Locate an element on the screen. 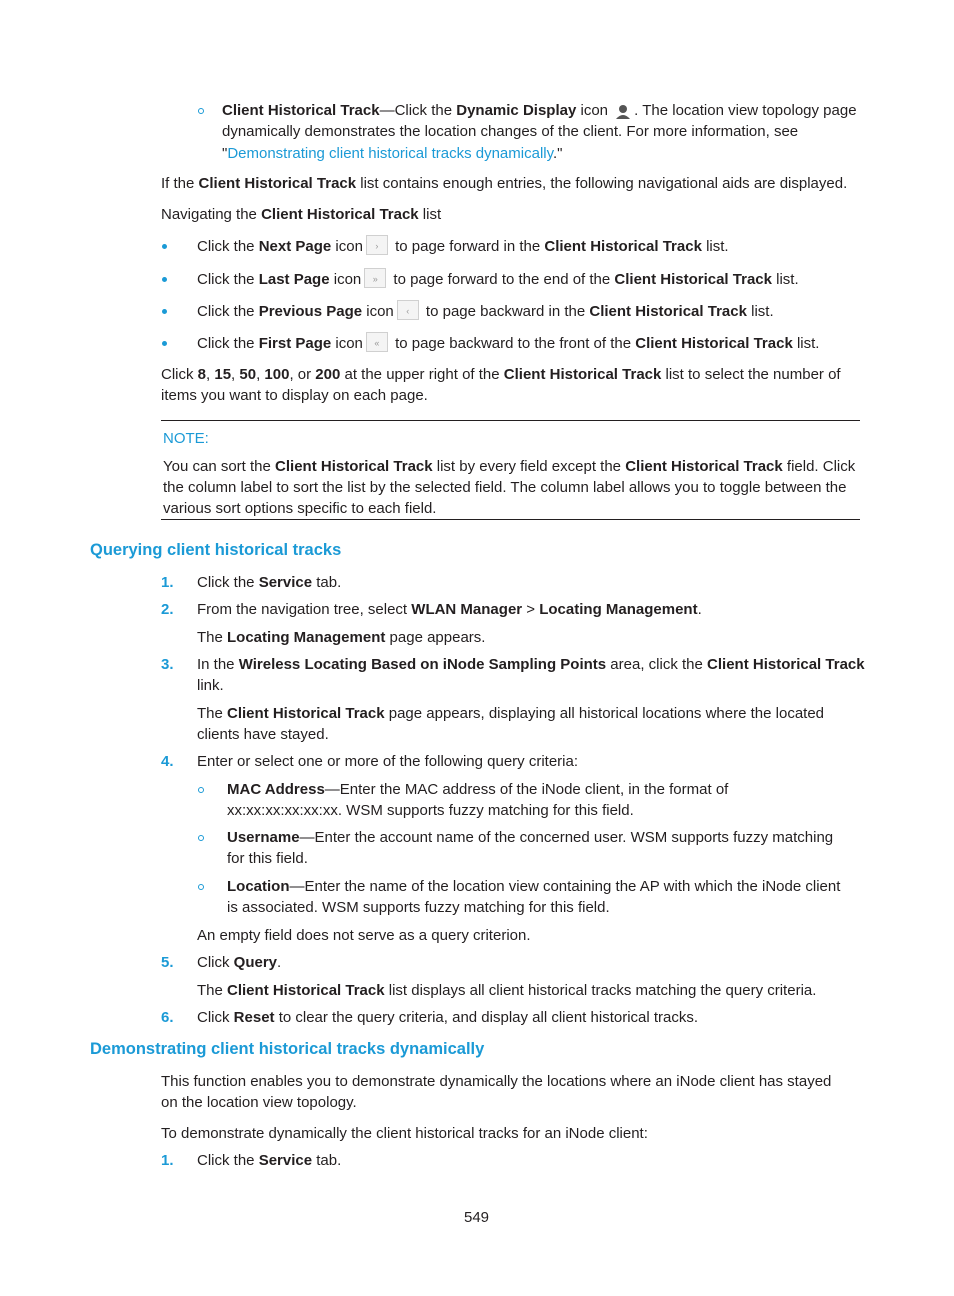 The image size is (954, 1296). term-client-historical-track: Client Historical Track is located at coordinates (301, 110).